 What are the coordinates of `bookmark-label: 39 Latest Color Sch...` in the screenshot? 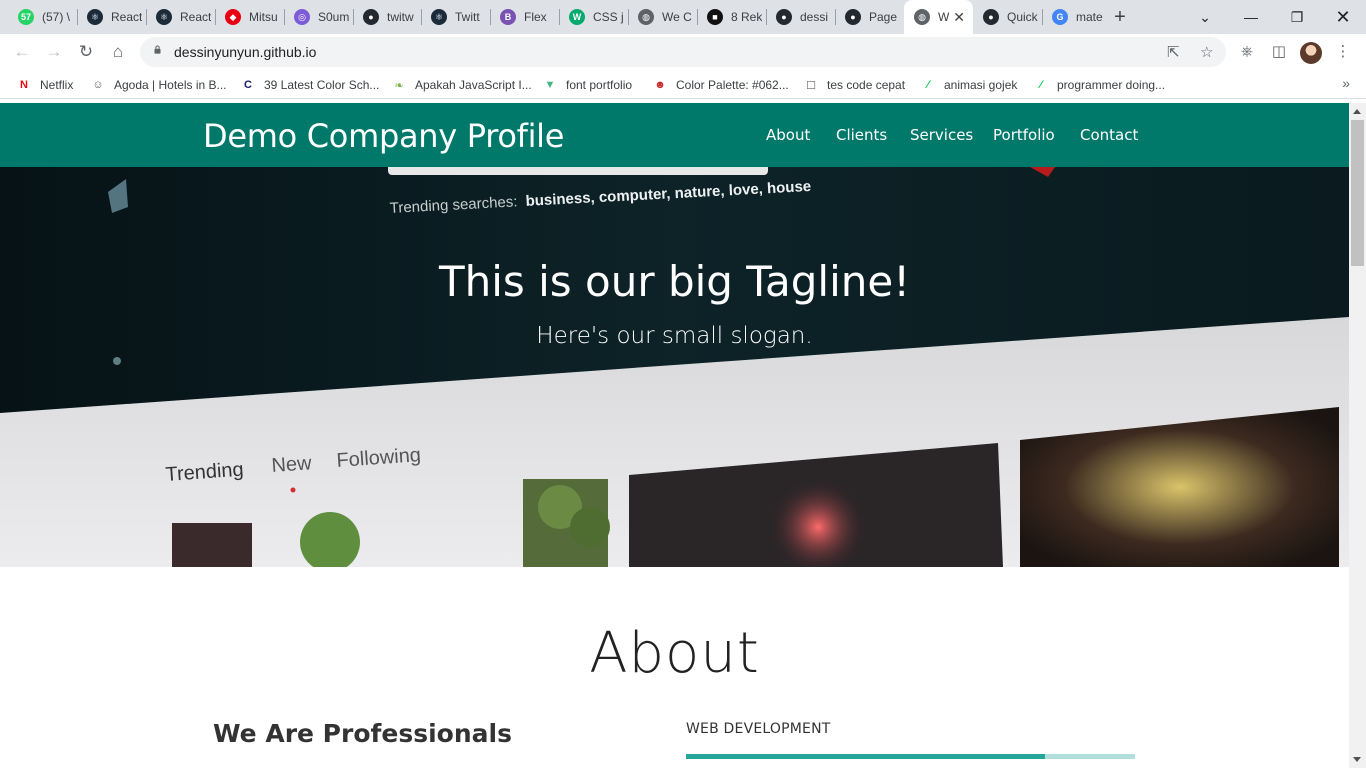 It's located at (322, 85).